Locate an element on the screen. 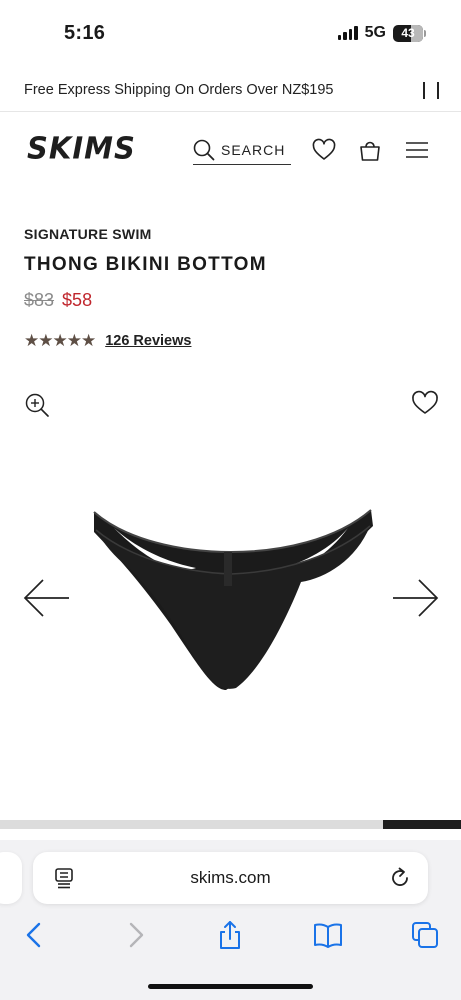 This screenshot has width=461, height=1000. share-icon is located at coordinates (230, 935).